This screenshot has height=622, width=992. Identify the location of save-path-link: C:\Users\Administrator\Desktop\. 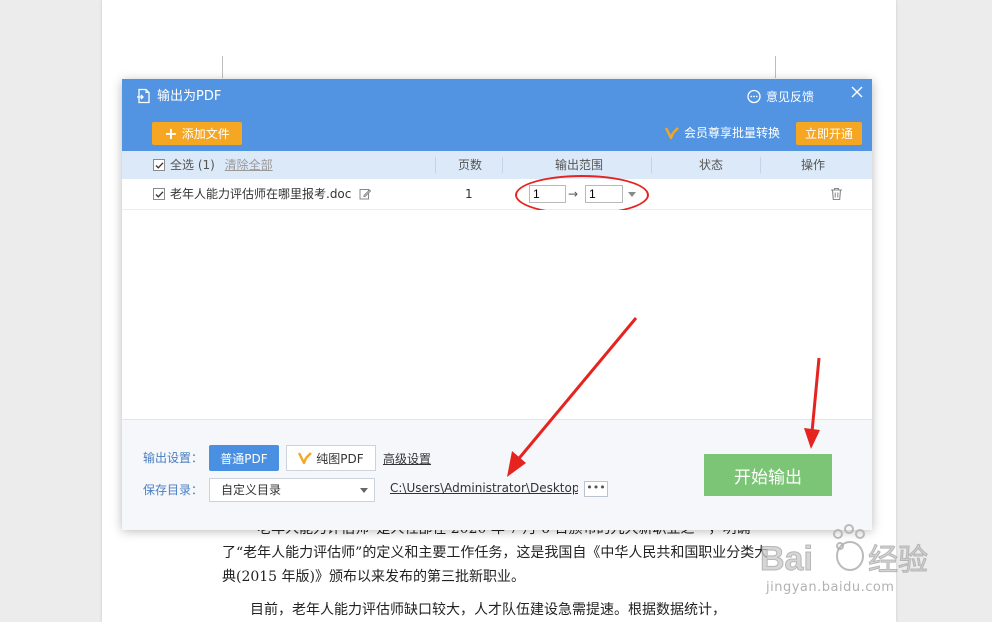
(484, 488).